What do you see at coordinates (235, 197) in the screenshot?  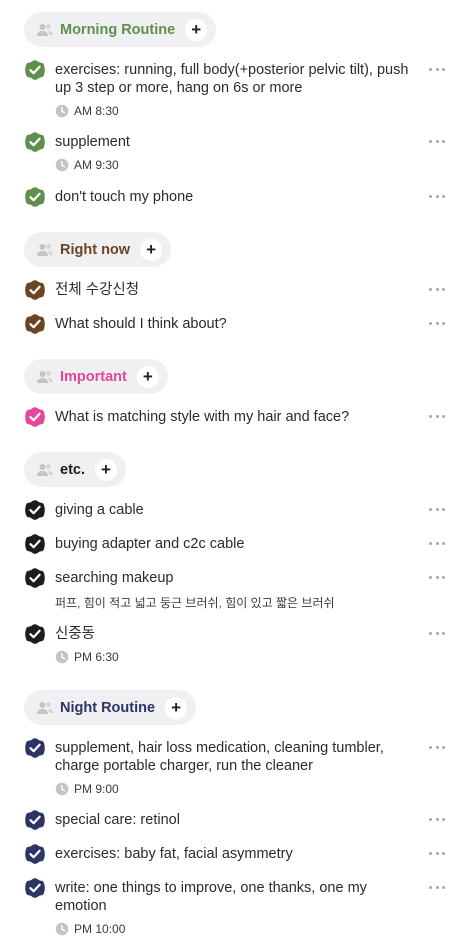 I see `task-text: don't touch my phone` at bounding box center [235, 197].